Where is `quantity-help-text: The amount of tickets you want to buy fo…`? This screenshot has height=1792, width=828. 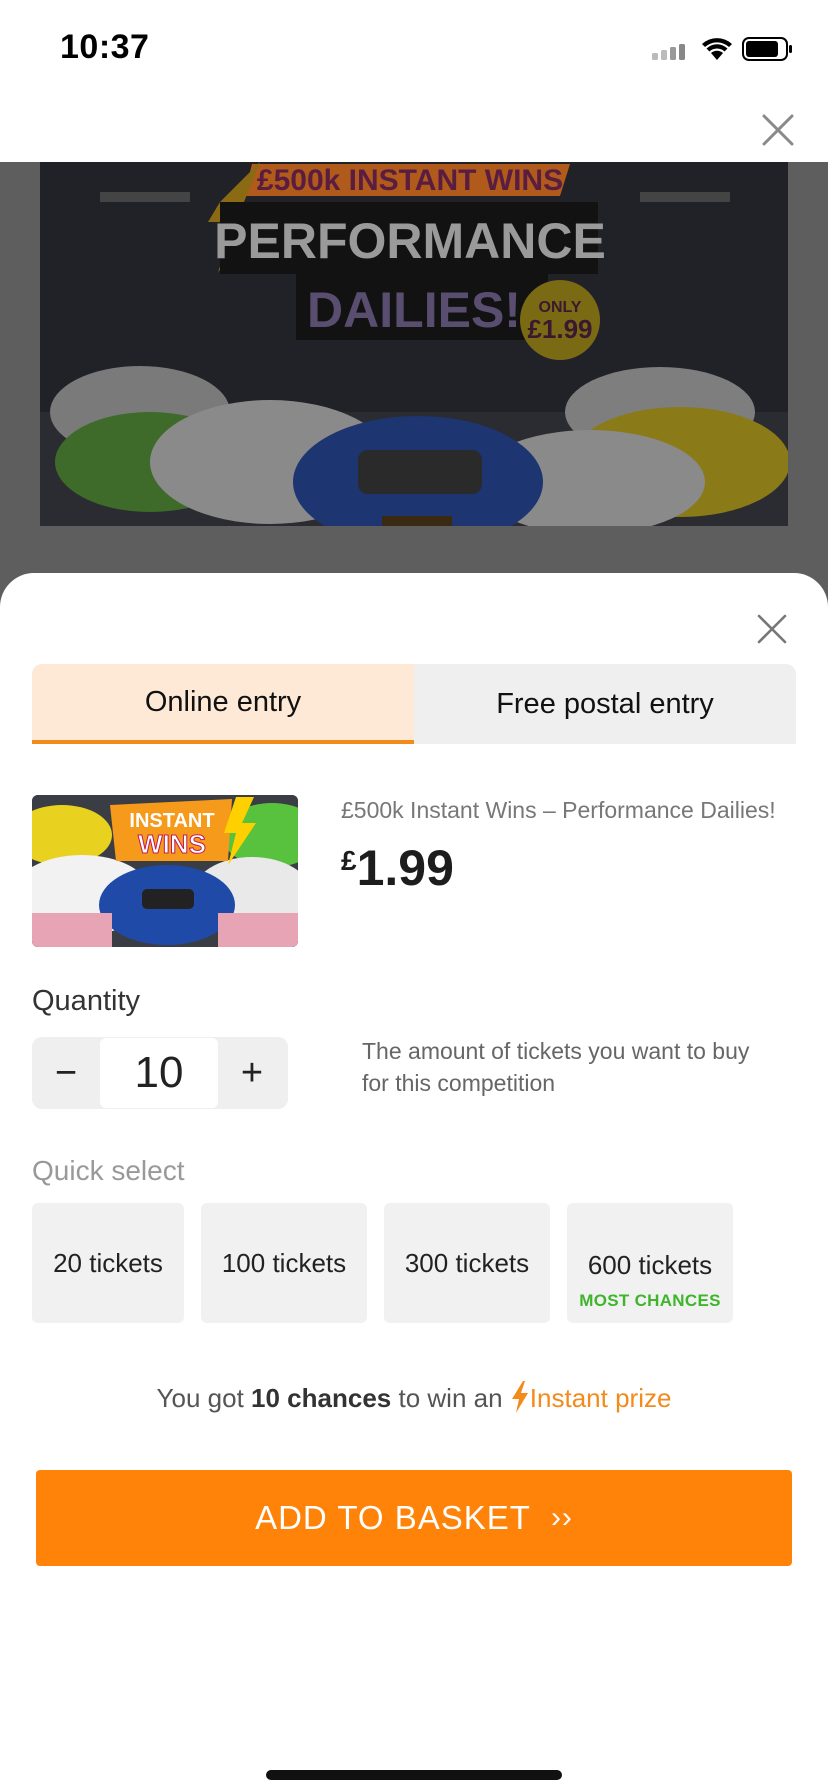
quantity-help-text: The amount of tickets you want to buy fo… is located at coordinates (556, 1067).